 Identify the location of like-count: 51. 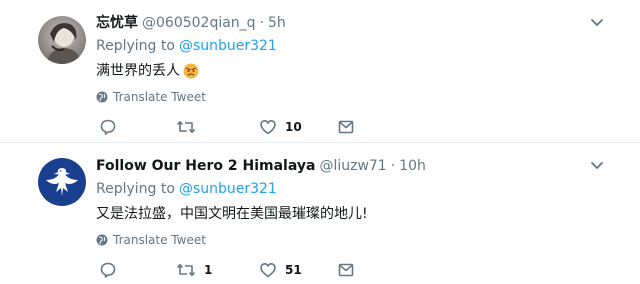
(293, 270).